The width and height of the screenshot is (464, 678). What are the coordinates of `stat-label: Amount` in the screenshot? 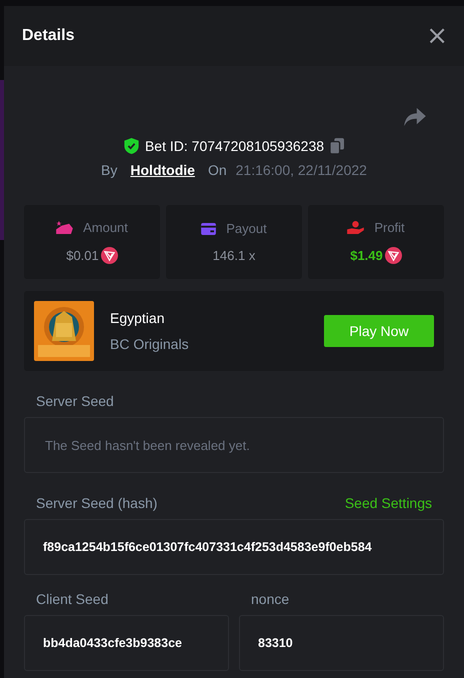 It's located at (105, 227).